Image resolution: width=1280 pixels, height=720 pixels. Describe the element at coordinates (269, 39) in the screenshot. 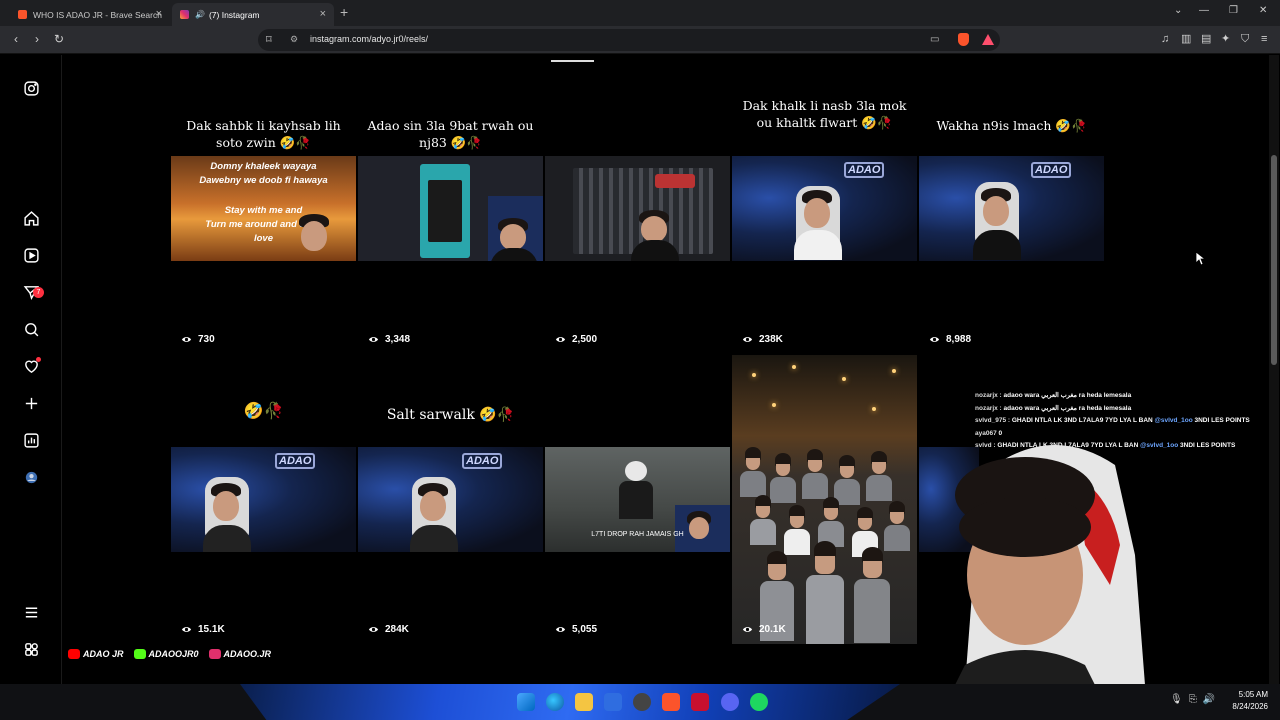

I see `bookmark-icon: ⌑` at that location.